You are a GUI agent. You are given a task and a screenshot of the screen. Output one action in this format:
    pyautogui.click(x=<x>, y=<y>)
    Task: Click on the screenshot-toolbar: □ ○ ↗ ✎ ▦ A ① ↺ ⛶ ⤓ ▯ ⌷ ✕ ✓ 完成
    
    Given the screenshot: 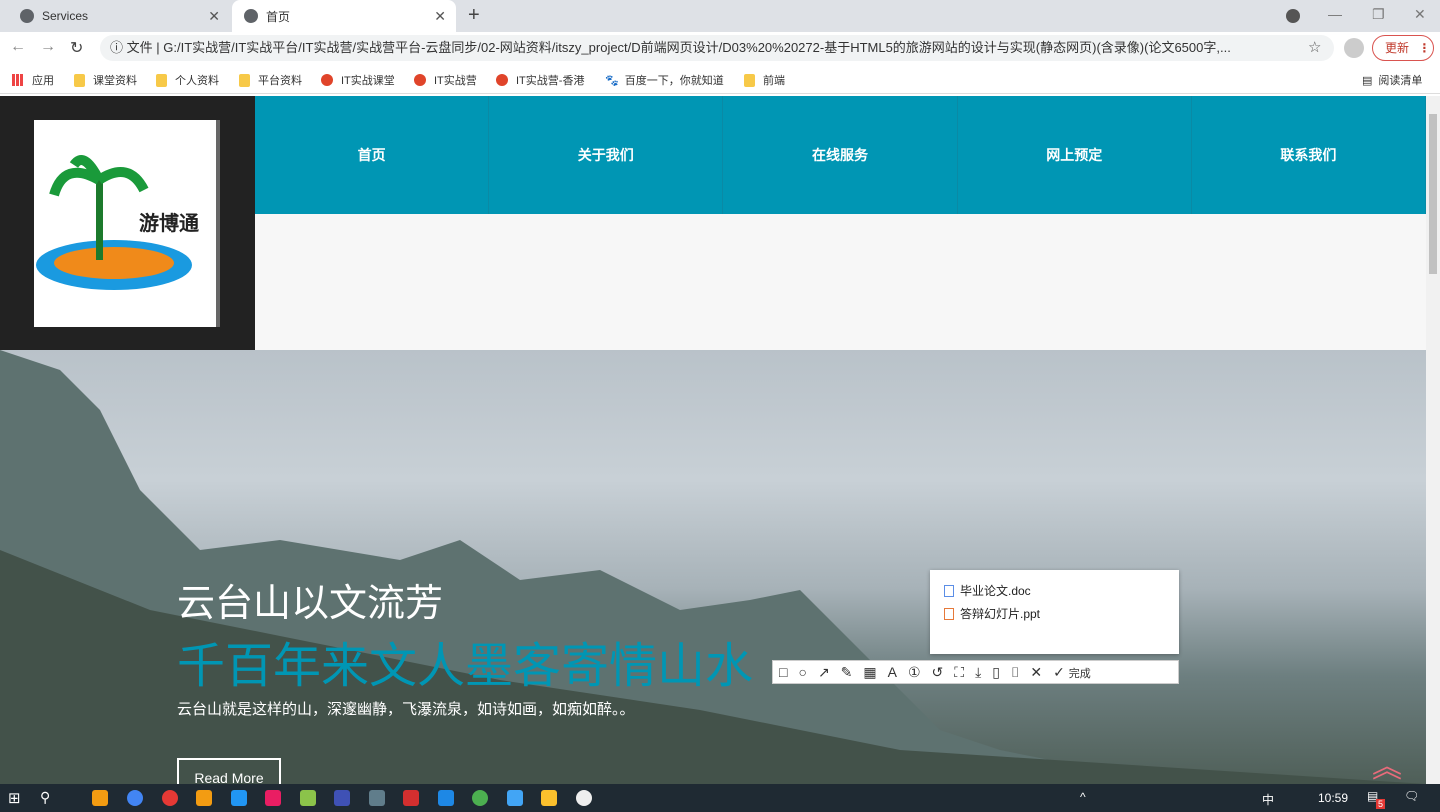 What is the action you would take?
    pyautogui.click(x=975, y=672)
    